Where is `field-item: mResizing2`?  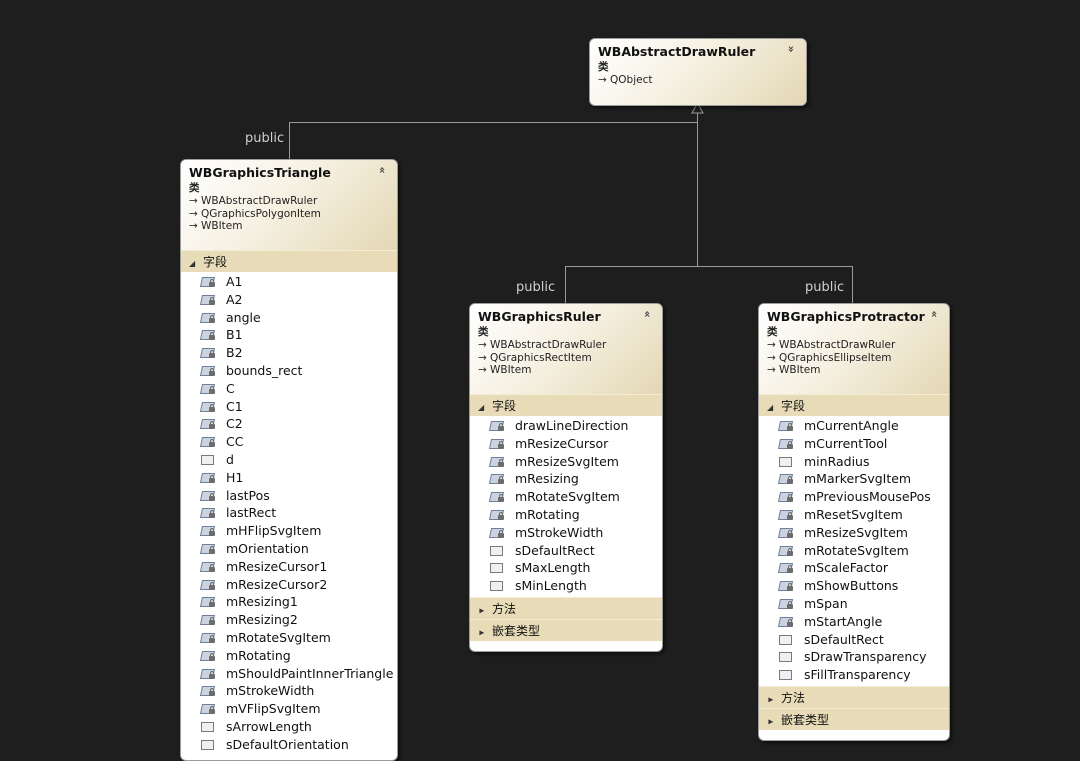
field-item: mResizing2 is located at coordinates (289, 620).